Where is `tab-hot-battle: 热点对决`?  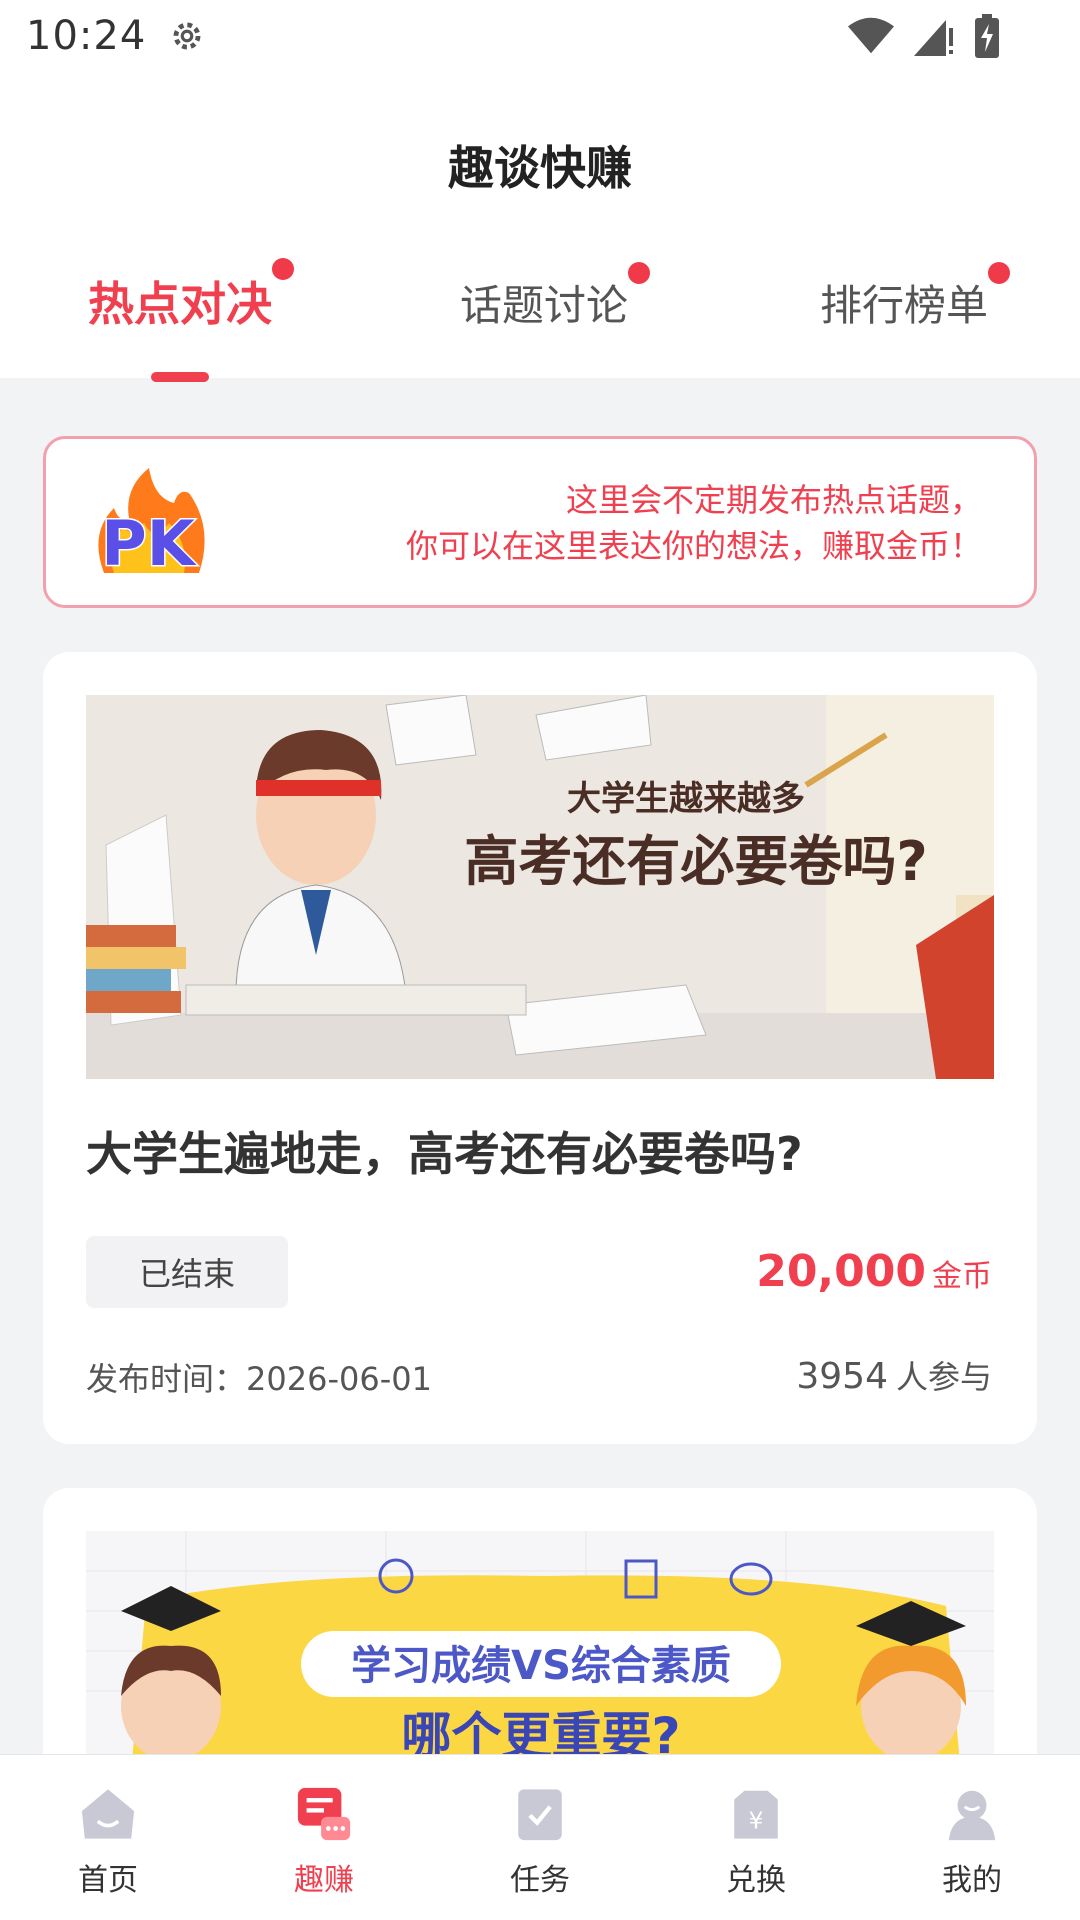
tab-hot-battle: 热点对决 is located at coordinates (191, 296).